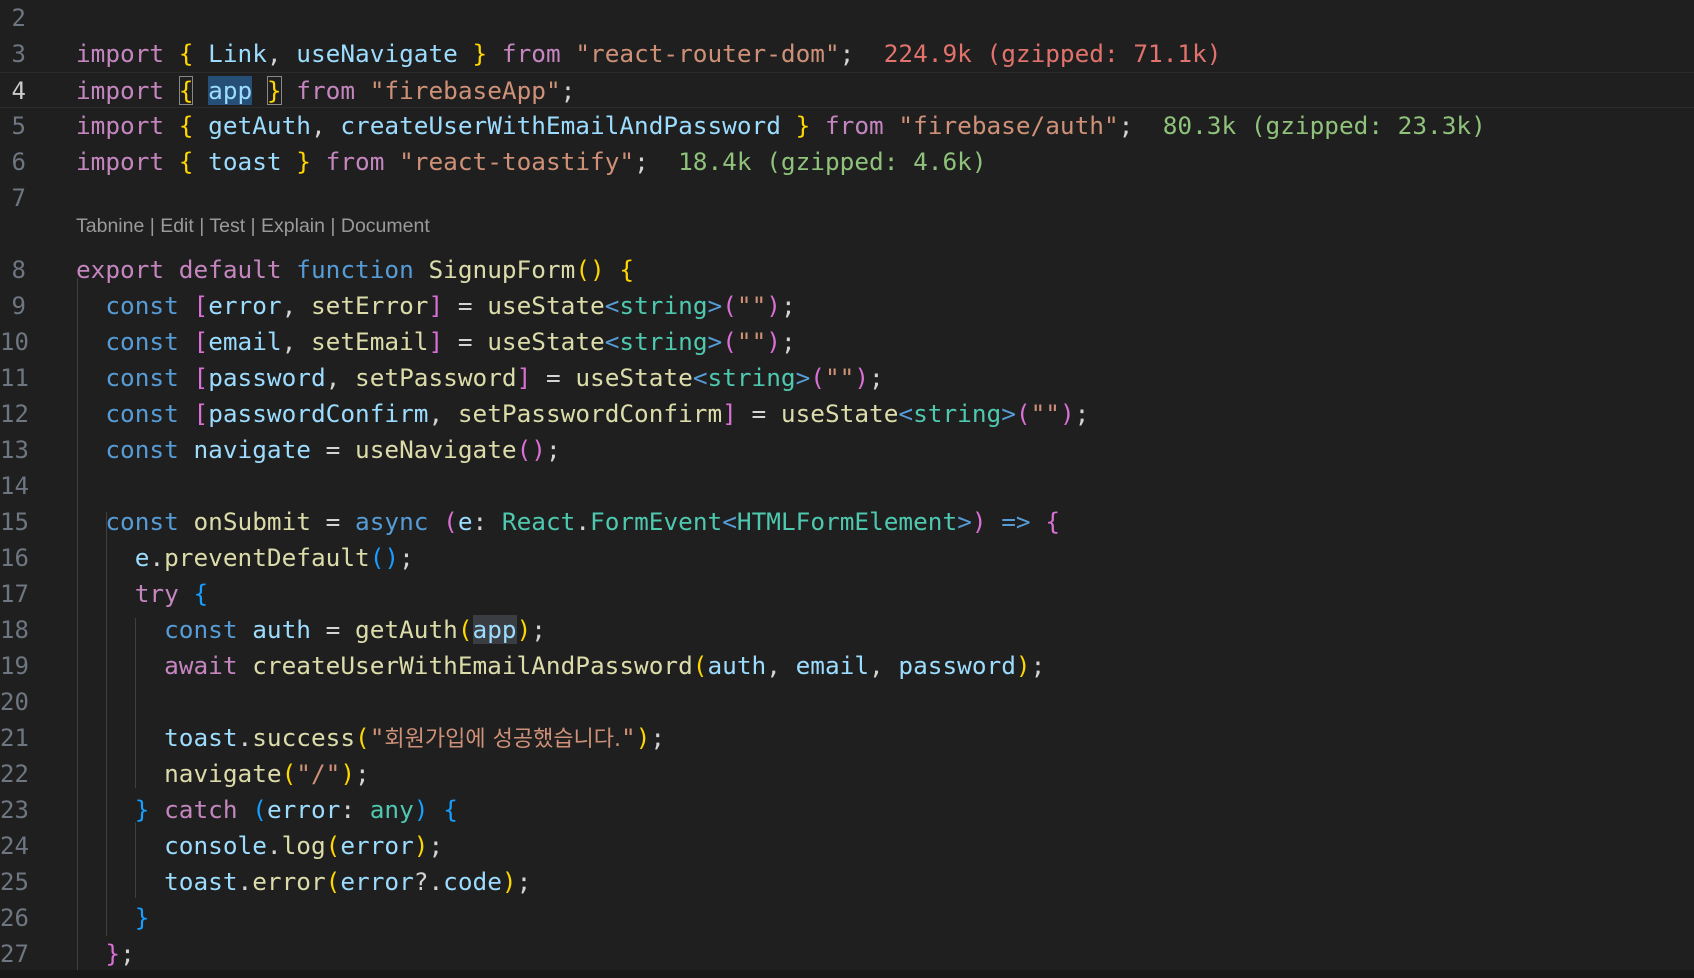 Image resolution: width=1694 pixels, height=978 pixels. What do you see at coordinates (14, 450) in the screenshot?
I see `line-number: 13` at bounding box center [14, 450].